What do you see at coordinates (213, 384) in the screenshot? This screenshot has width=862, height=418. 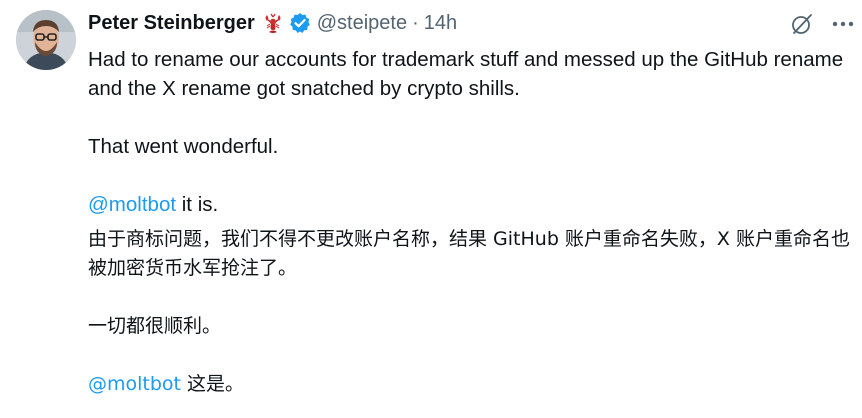 I see `mention-suffix-zh: 这是。` at bounding box center [213, 384].